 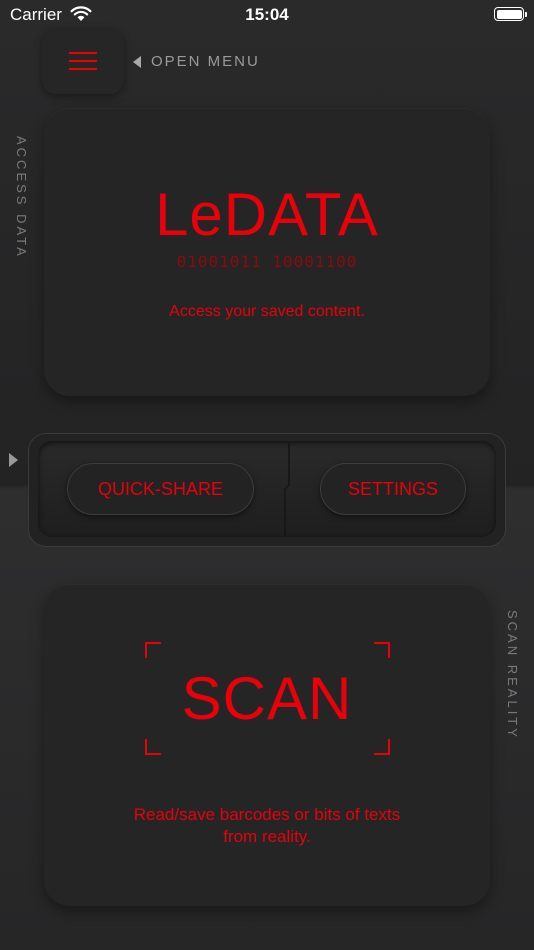 What do you see at coordinates (510, 14) in the screenshot?
I see `battery-icon` at bounding box center [510, 14].